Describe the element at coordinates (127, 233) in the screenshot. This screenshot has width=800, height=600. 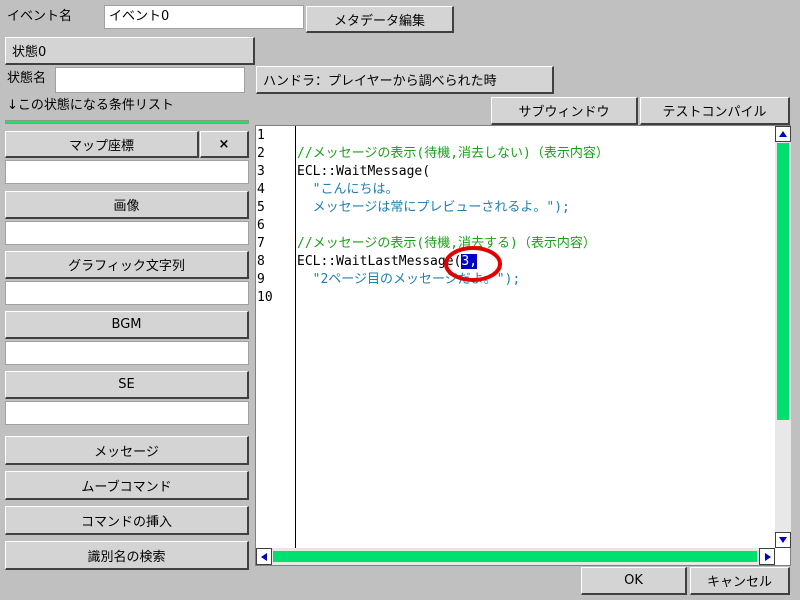
I see `image-field` at that location.